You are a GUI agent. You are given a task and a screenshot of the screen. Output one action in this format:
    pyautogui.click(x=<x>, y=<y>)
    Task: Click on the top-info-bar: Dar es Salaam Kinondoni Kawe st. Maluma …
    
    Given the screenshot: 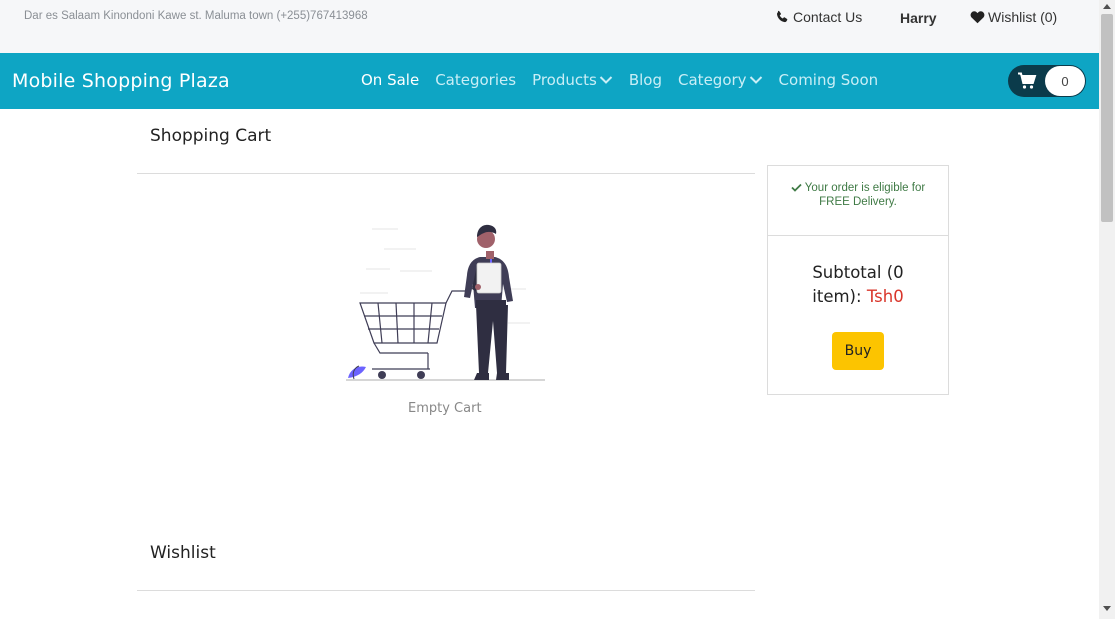 What is the action you would take?
    pyautogui.click(x=549, y=26)
    